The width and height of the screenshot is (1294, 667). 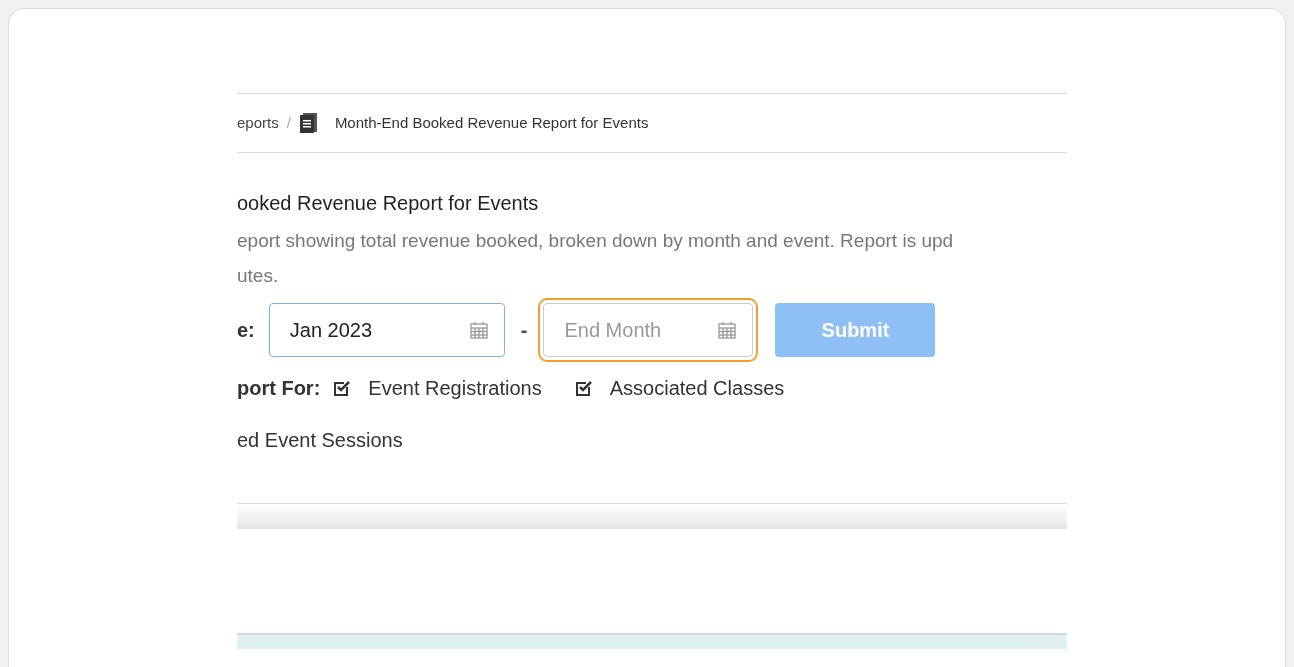 What do you see at coordinates (491, 122) in the screenshot?
I see `breadcrumb-current: Month-End Booked Revenue Report for Events` at bounding box center [491, 122].